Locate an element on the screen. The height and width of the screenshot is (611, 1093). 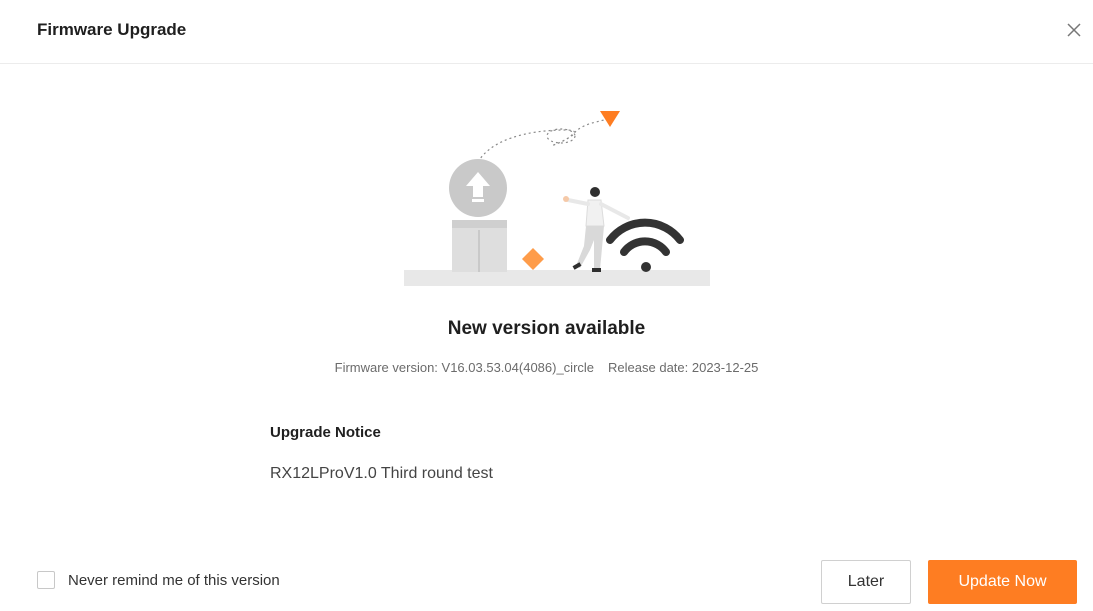
close-button is located at coordinates (1074, 30).